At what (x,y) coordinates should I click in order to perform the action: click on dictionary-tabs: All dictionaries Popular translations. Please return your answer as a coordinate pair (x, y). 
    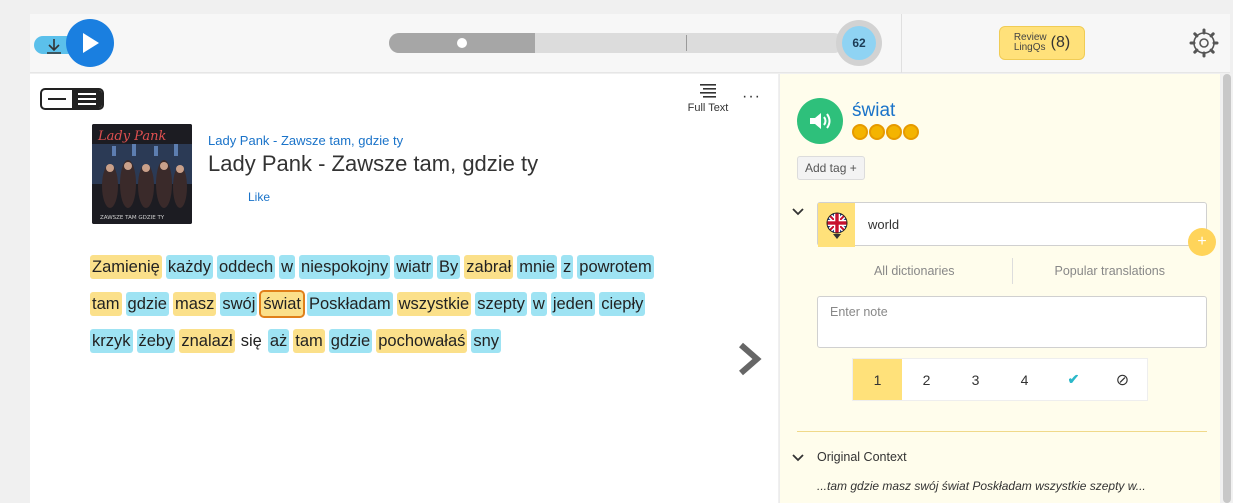
    Looking at the image, I should click on (1012, 271).